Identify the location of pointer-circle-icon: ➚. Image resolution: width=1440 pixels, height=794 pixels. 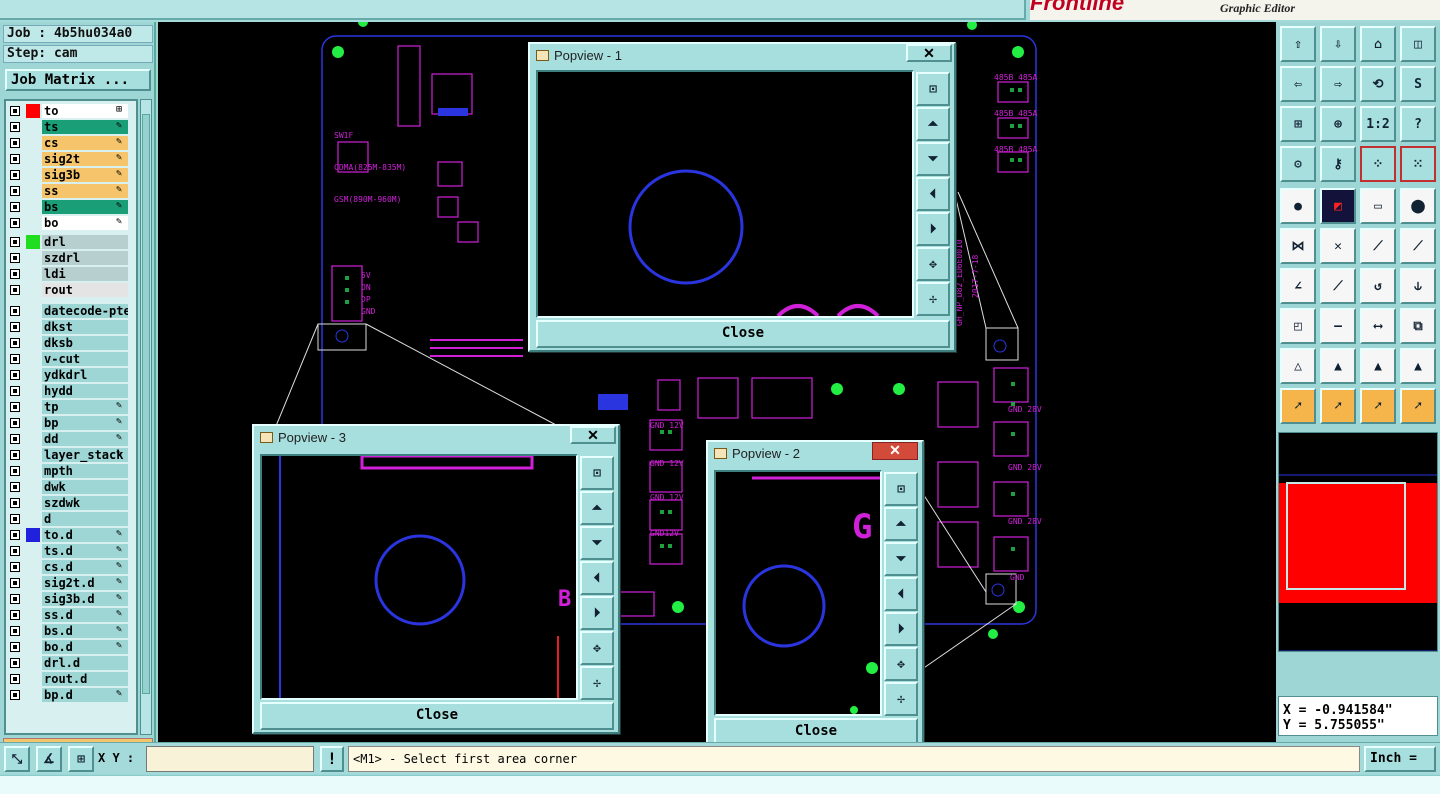
(1378, 406).